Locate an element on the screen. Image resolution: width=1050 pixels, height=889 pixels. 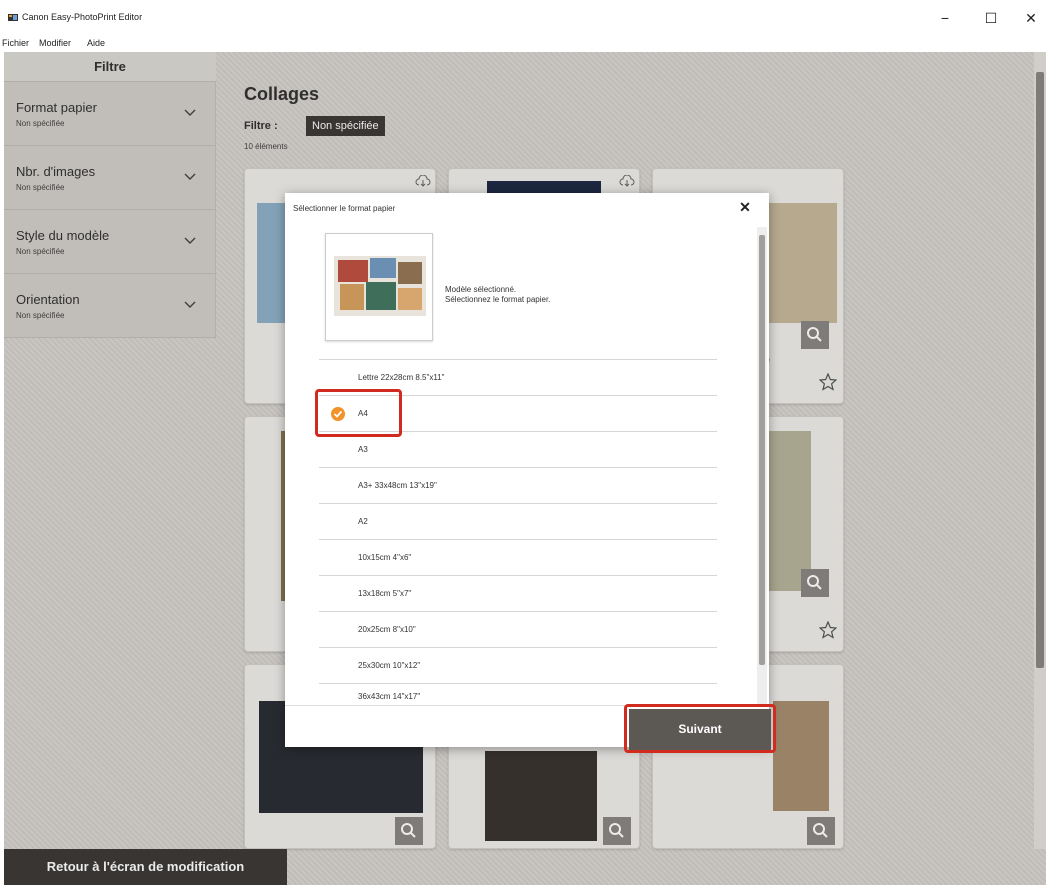
dialog-close-button: ✕ is located at coordinates (745, 207).